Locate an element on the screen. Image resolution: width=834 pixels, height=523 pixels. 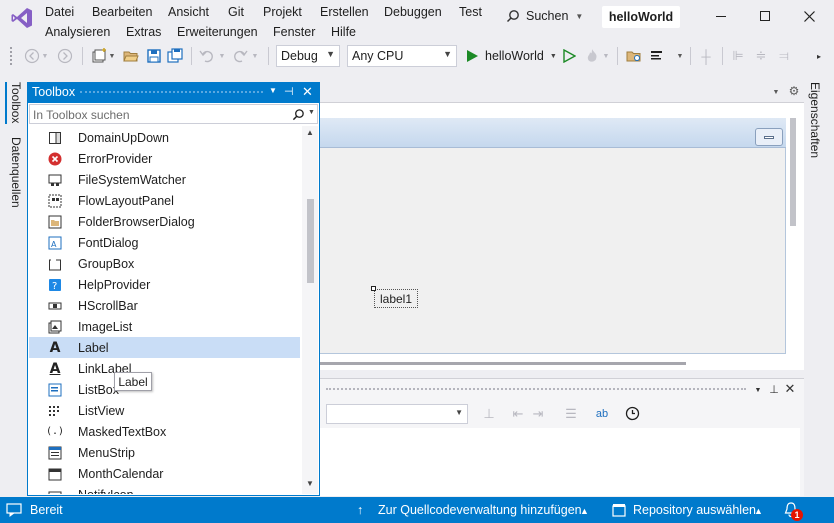
toolbox-item-errorprovider: ErrorProvider is located at coordinates (164, 158).